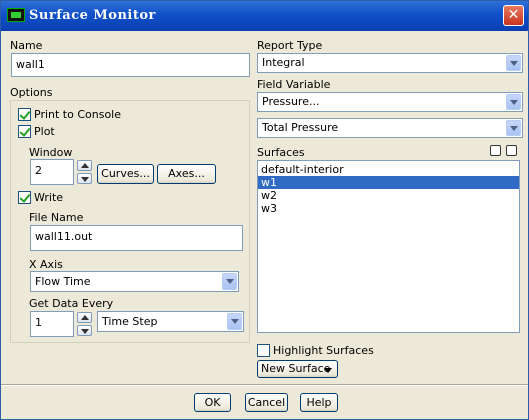 The image size is (529, 420). Describe the element at coordinates (283, 62) in the screenshot. I see `report-type-value: Integral` at that location.